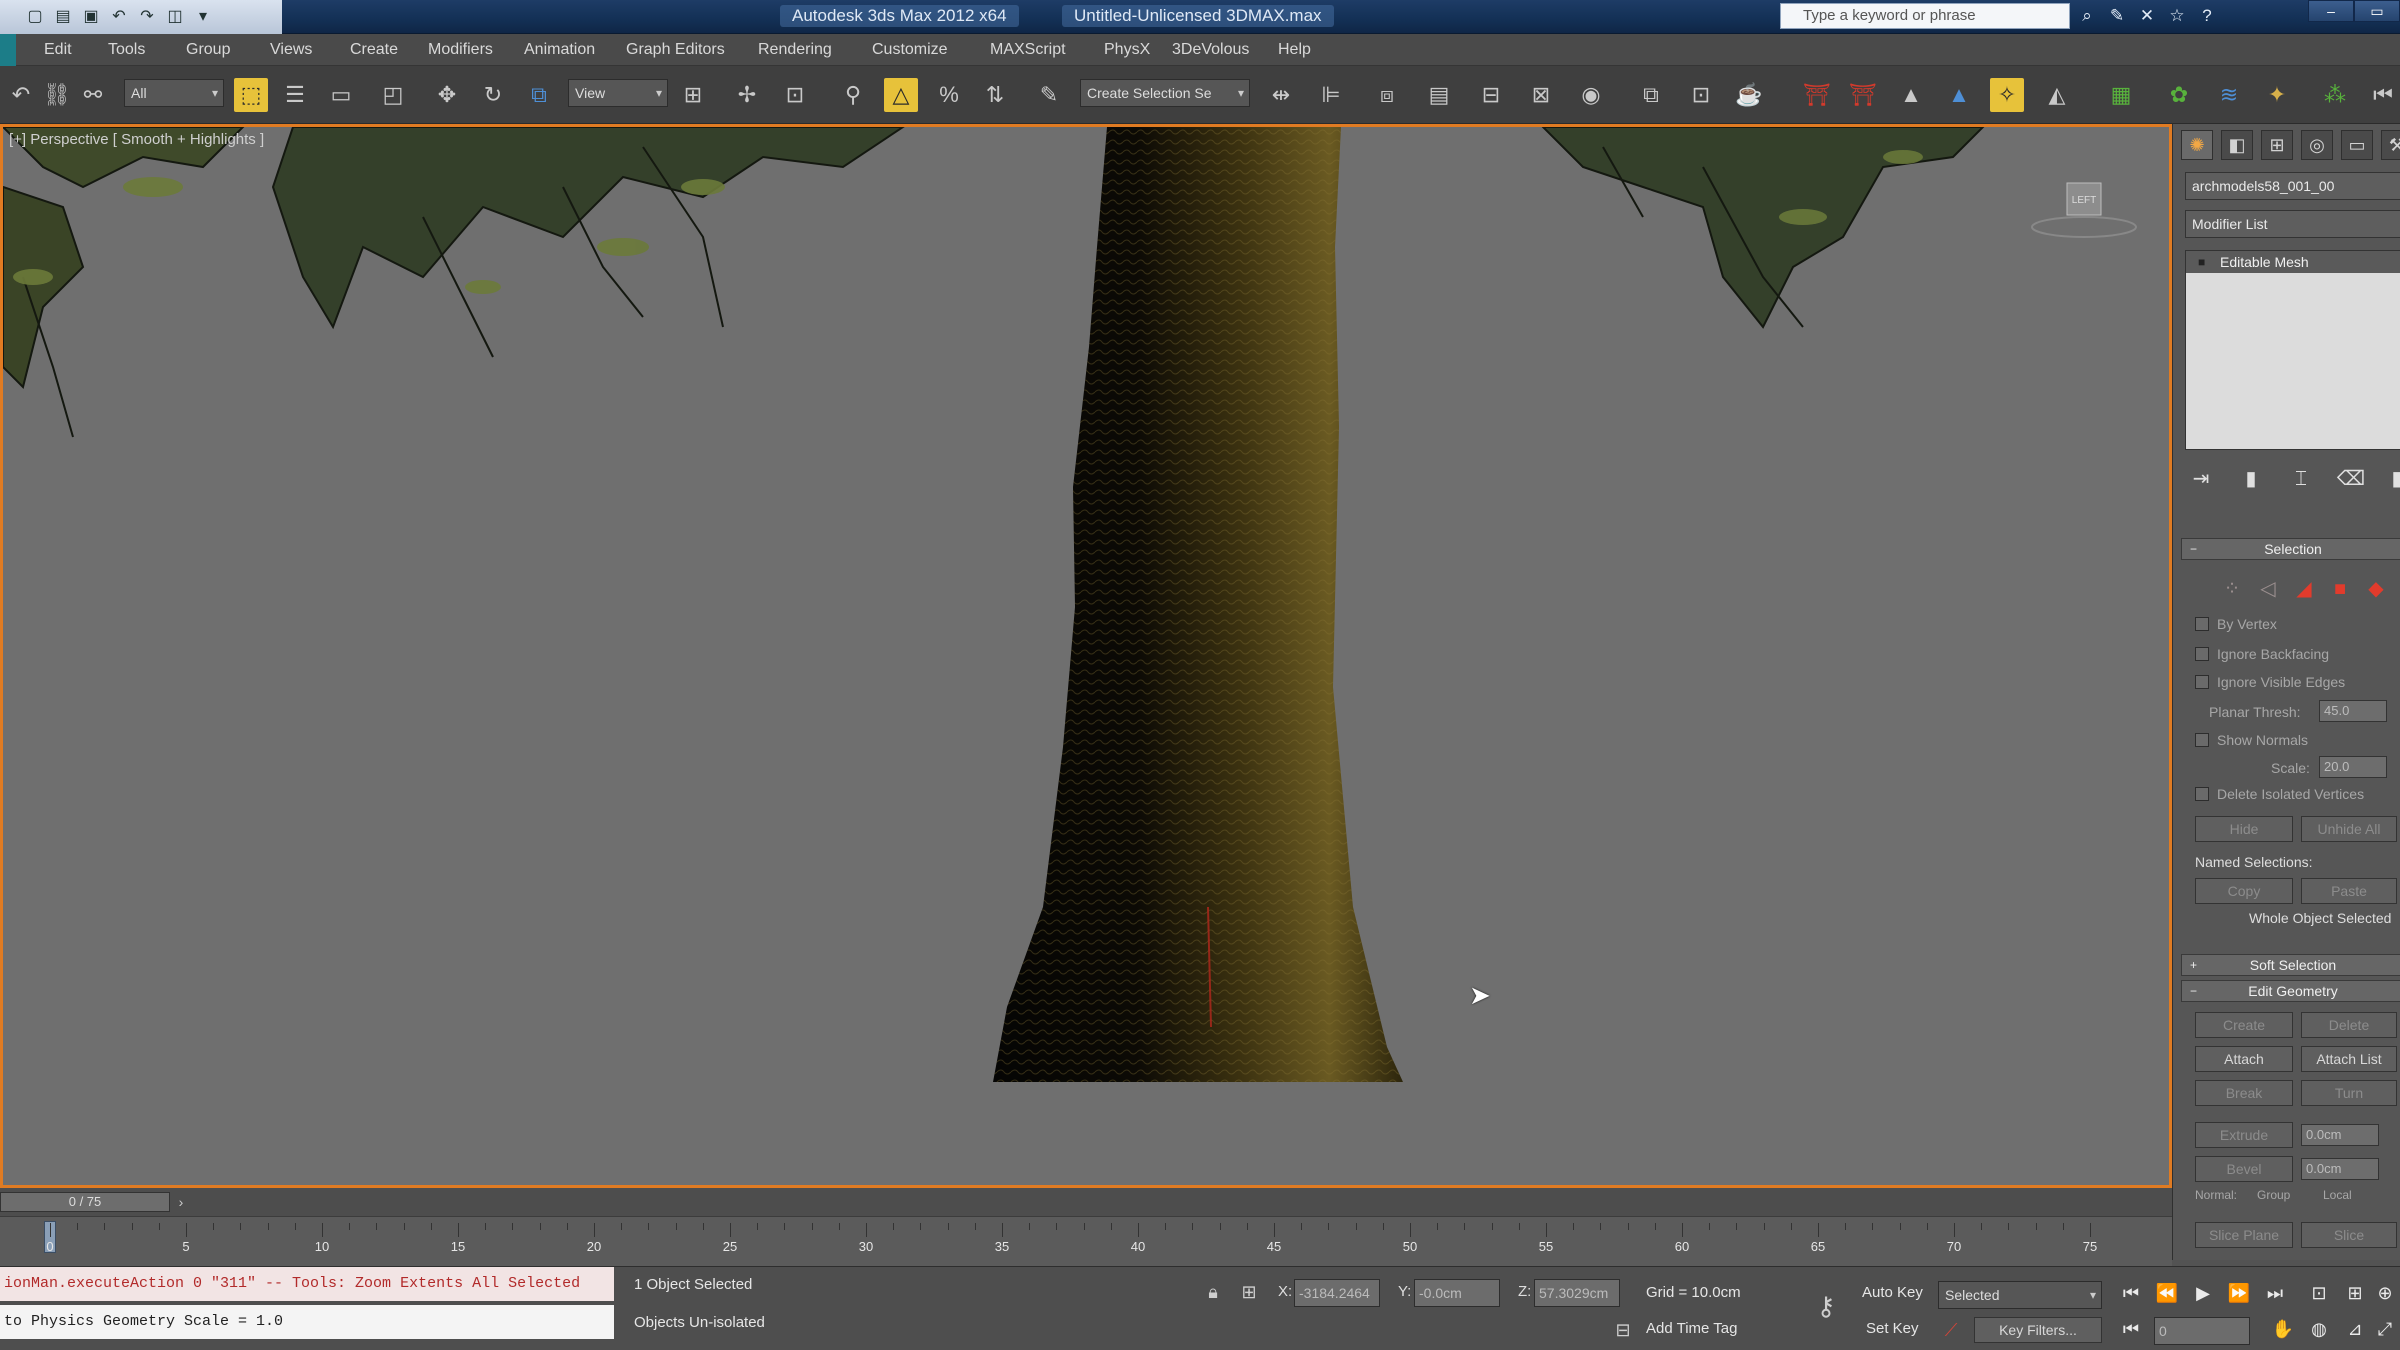  What do you see at coordinates (1959, 95) in the screenshot?
I see `plugin-tool-blue-icon: ▲` at bounding box center [1959, 95].